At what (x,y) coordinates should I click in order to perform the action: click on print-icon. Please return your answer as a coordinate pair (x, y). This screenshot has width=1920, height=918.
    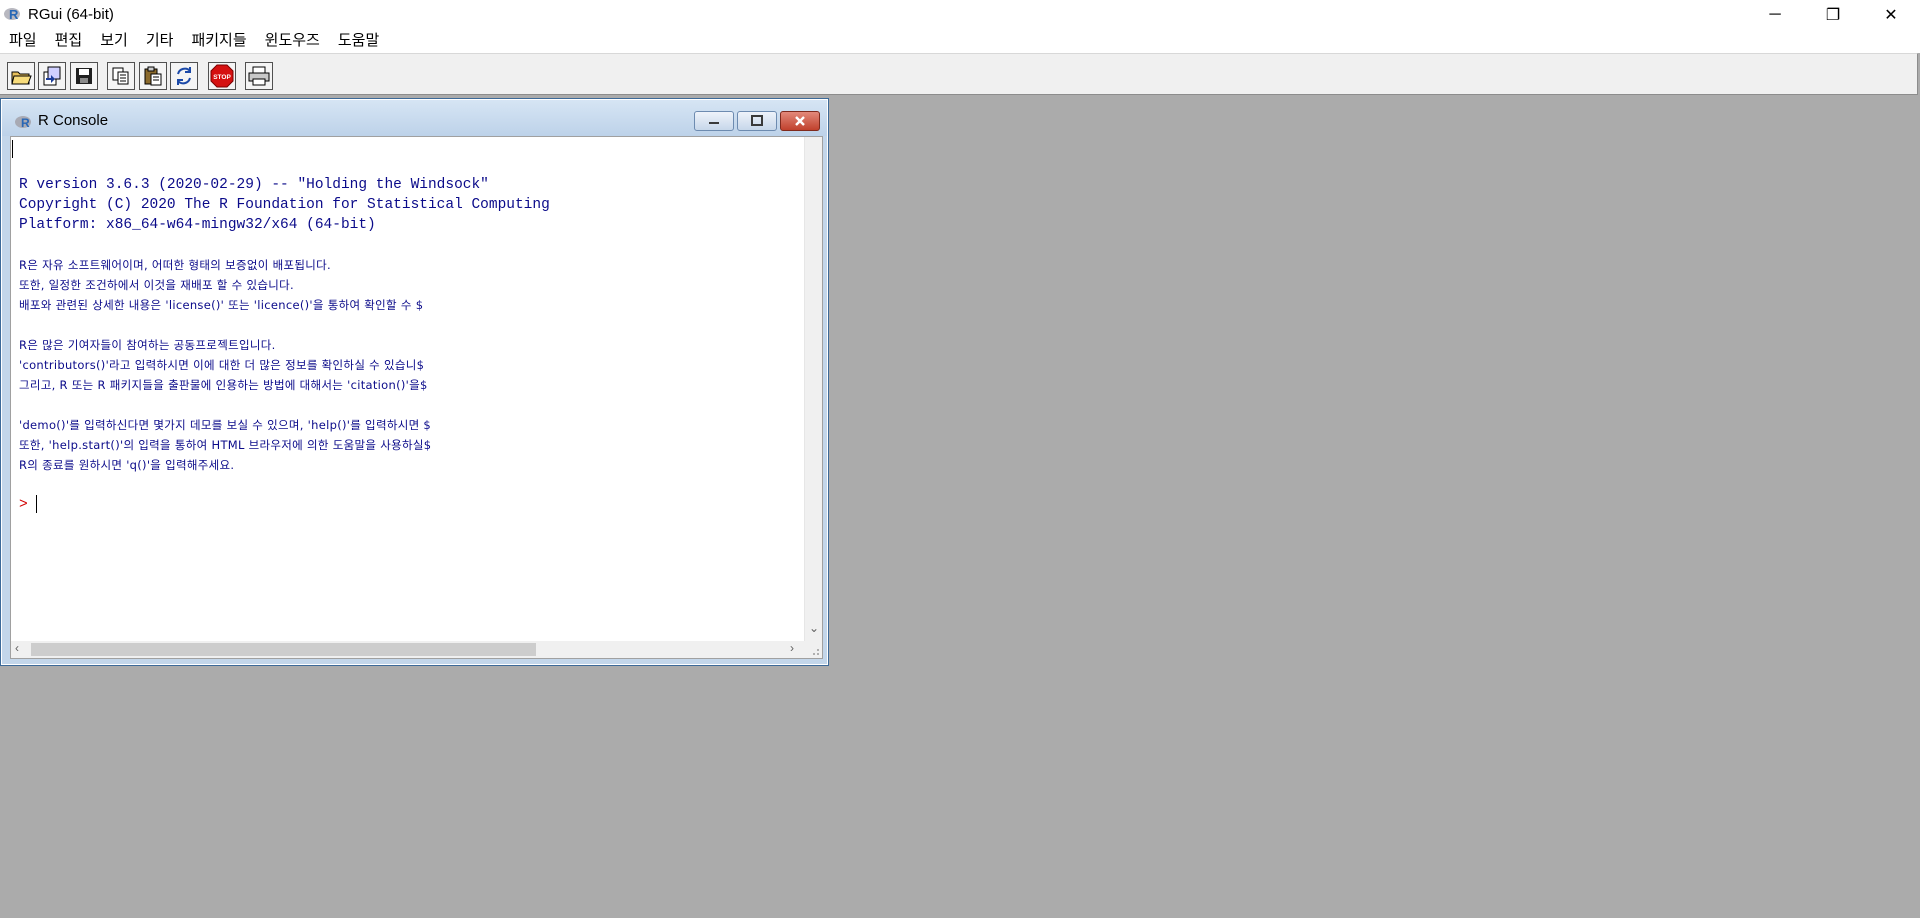
    Looking at the image, I should click on (259, 76).